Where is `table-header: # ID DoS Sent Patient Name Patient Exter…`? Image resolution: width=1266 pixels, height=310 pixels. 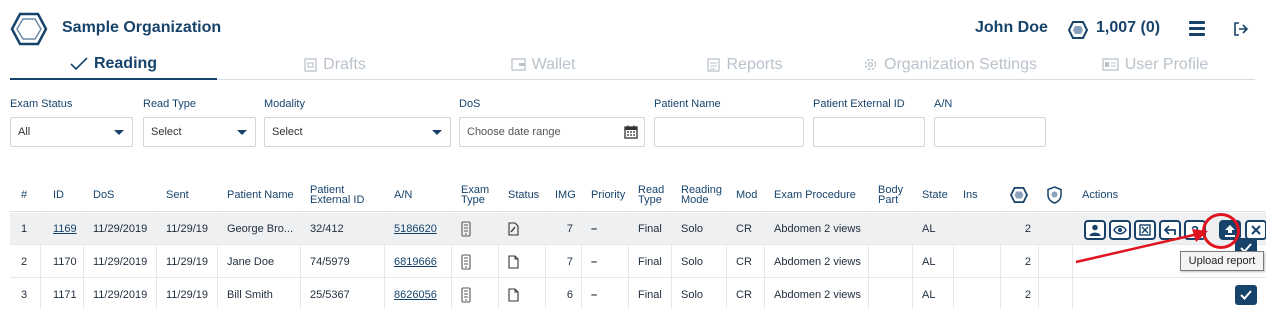
table-header: # ID DoS Sent Patient Name Patient Exter… is located at coordinates (638, 195).